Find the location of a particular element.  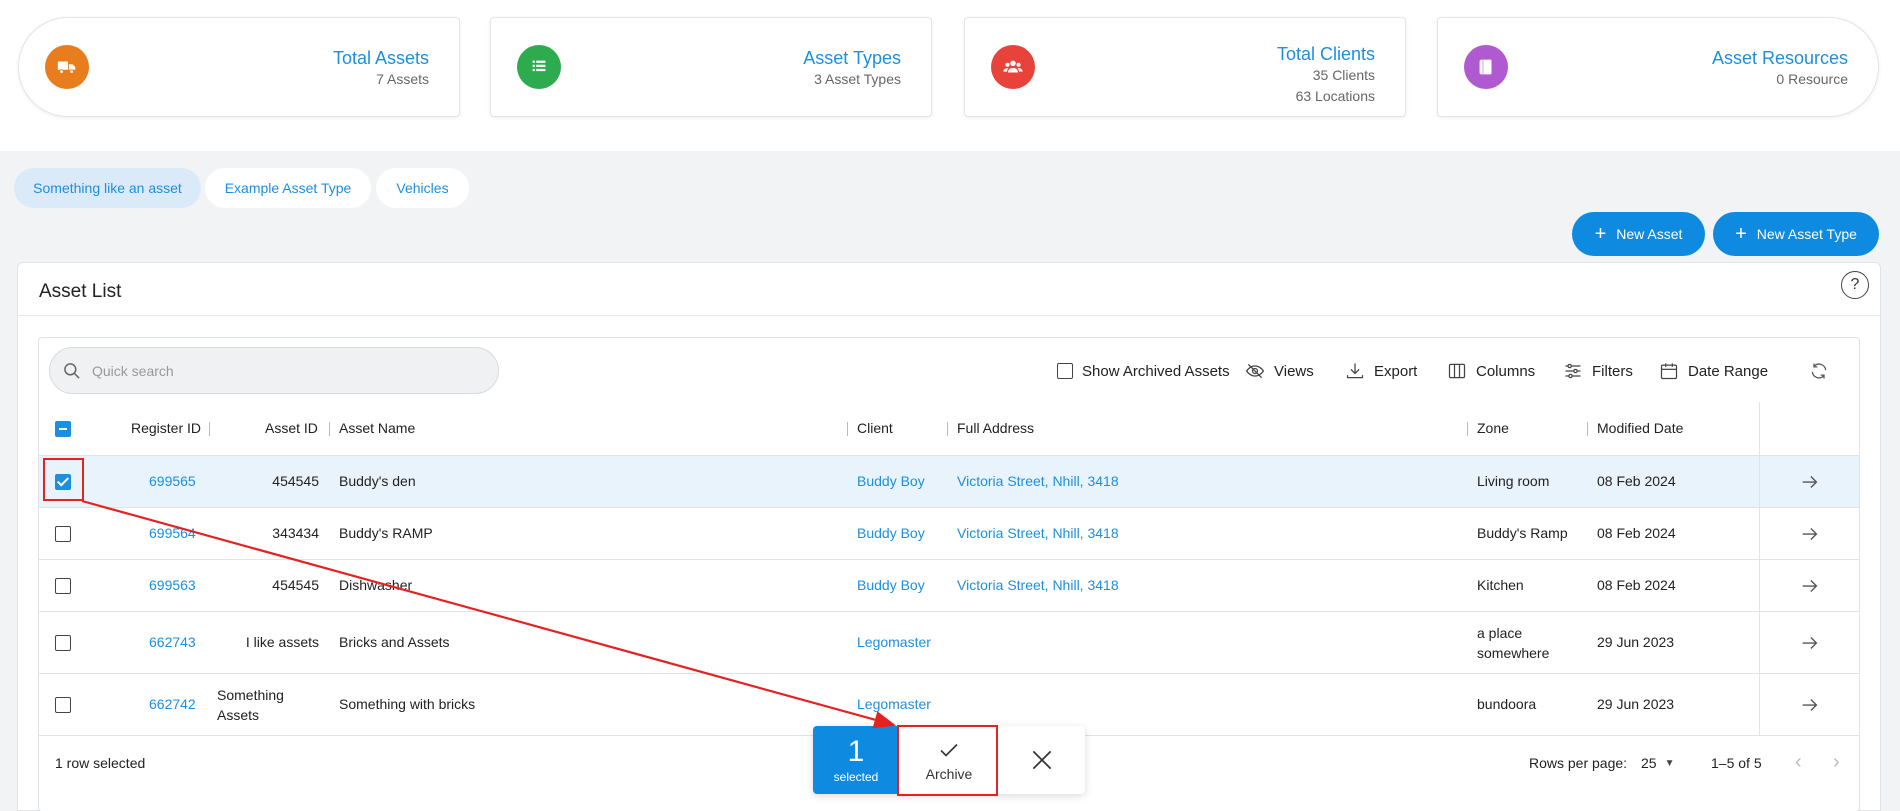

rows-per-page-value: 25 is located at coordinates (1649, 763).